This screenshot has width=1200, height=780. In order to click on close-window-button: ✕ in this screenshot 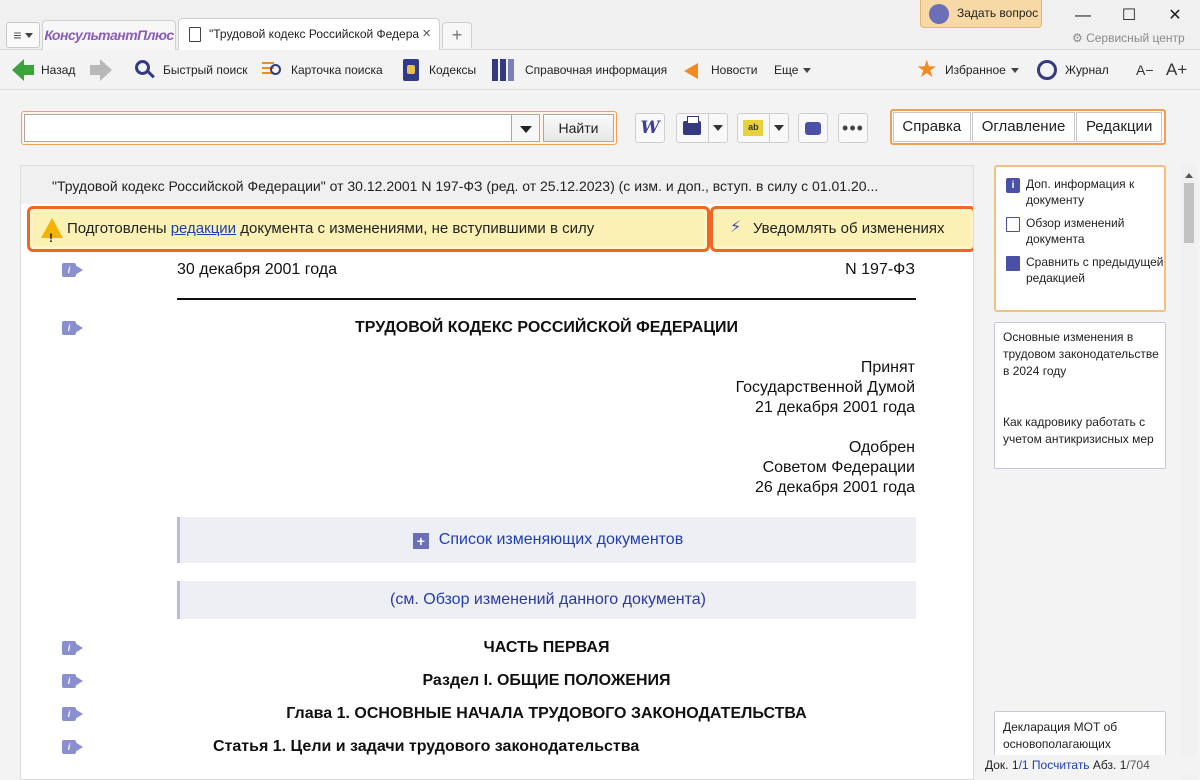, I will do `click(1175, 16)`.